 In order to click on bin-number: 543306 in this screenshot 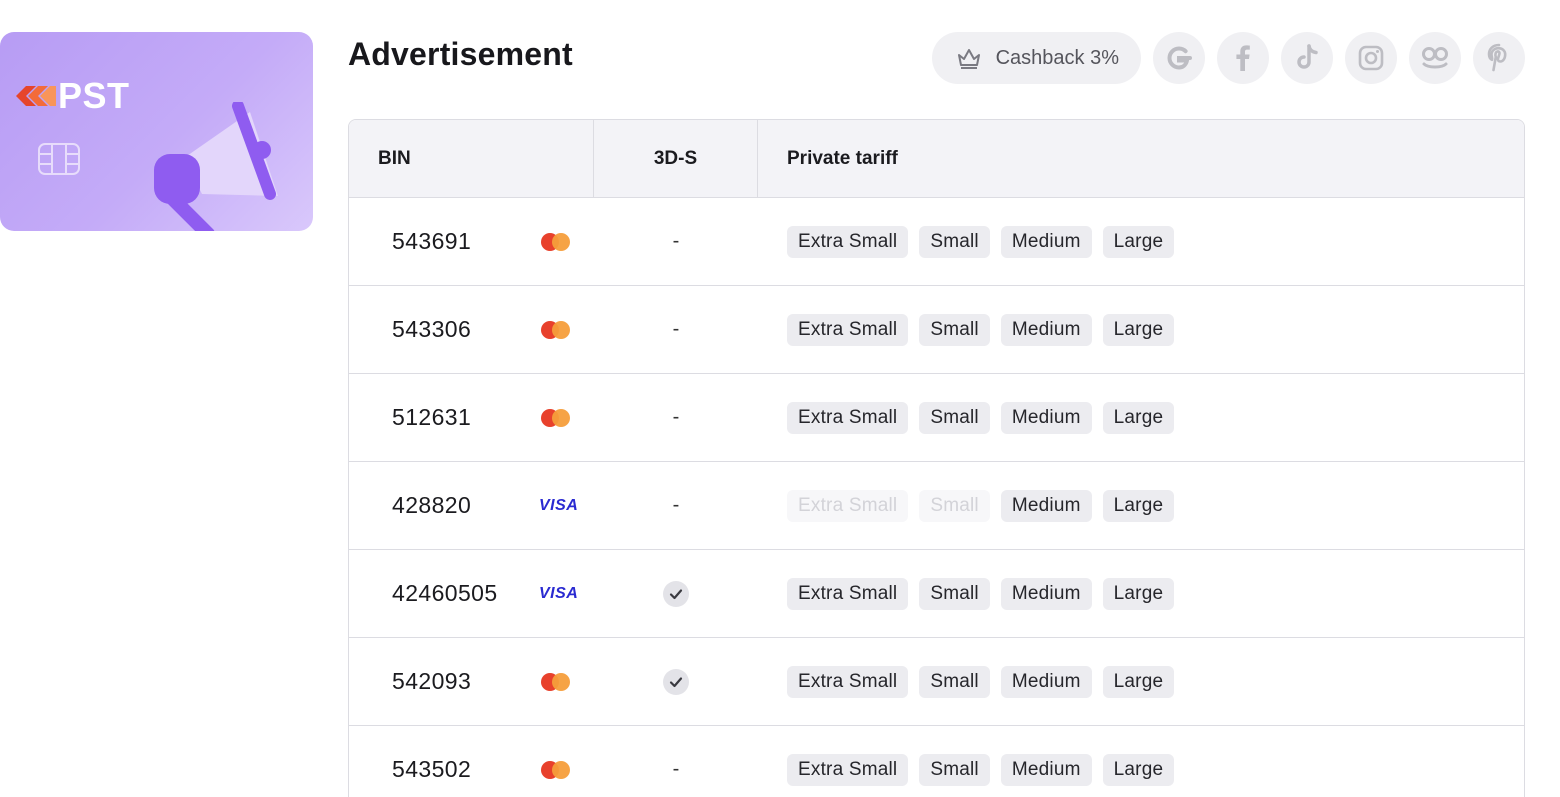, I will do `click(432, 329)`.